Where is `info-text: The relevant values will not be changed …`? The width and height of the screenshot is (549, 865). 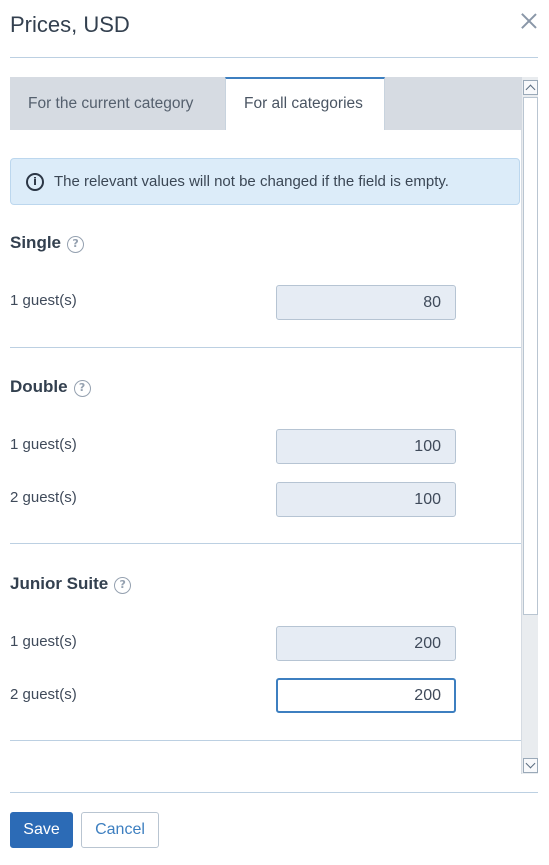 info-text: The relevant values will not be changed … is located at coordinates (251, 181).